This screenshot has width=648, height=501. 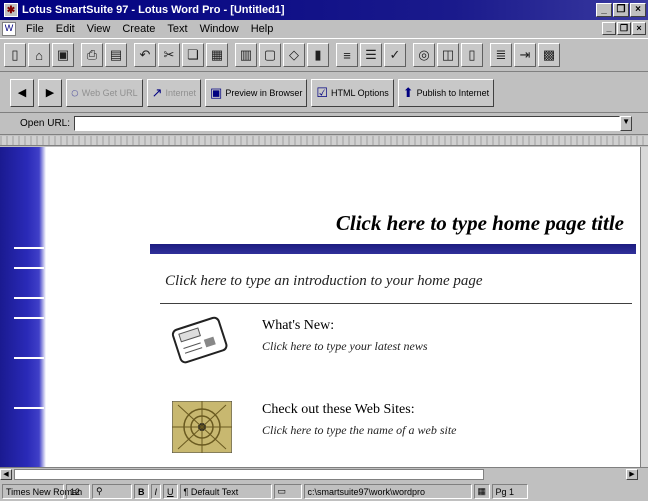 I want to click on page-gauge-icon: ▦, so click(x=481, y=491).